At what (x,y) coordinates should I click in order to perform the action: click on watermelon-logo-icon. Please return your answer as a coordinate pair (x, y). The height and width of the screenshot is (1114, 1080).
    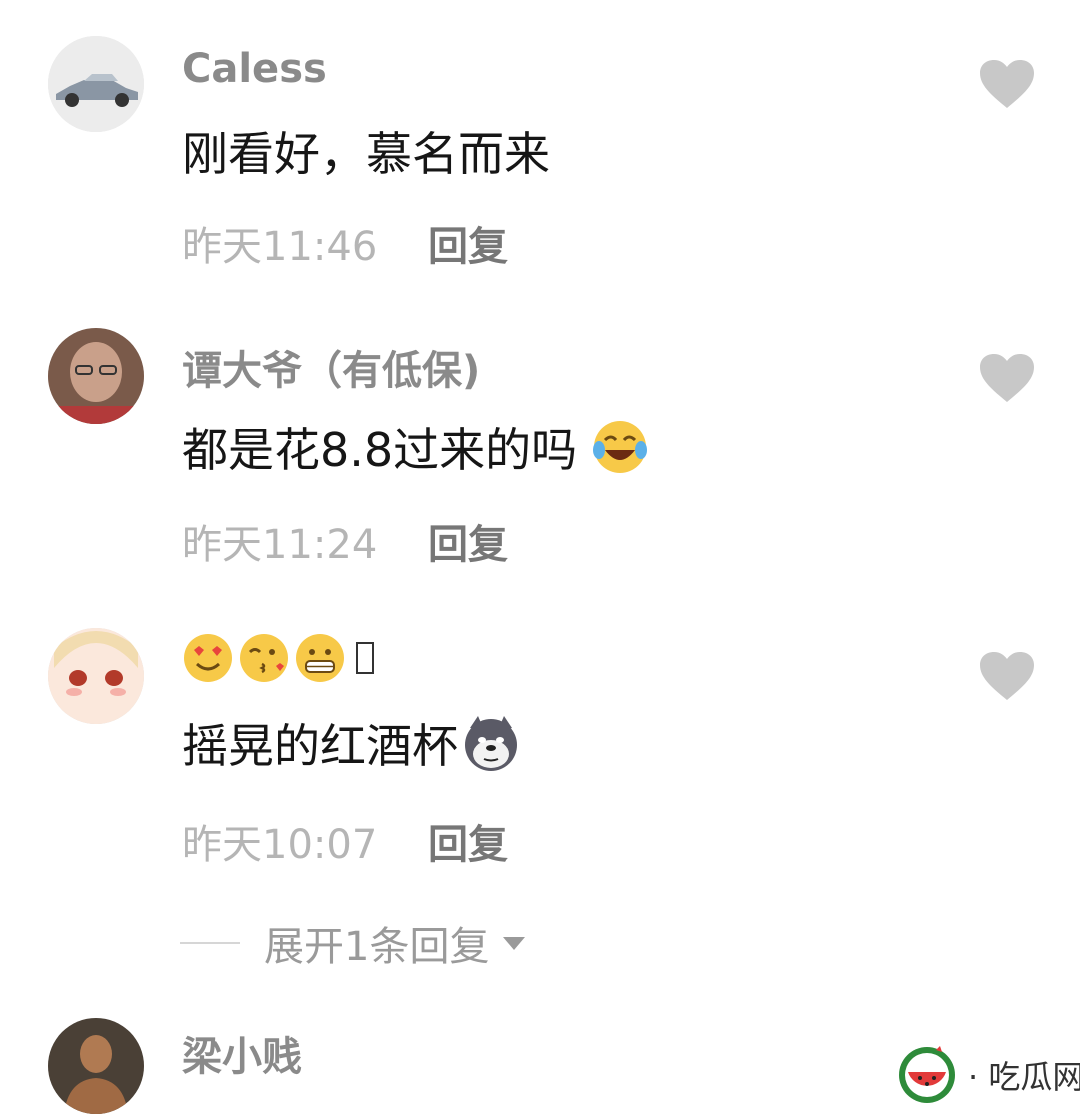
    Looking at the image, I should click on (927, 1074).